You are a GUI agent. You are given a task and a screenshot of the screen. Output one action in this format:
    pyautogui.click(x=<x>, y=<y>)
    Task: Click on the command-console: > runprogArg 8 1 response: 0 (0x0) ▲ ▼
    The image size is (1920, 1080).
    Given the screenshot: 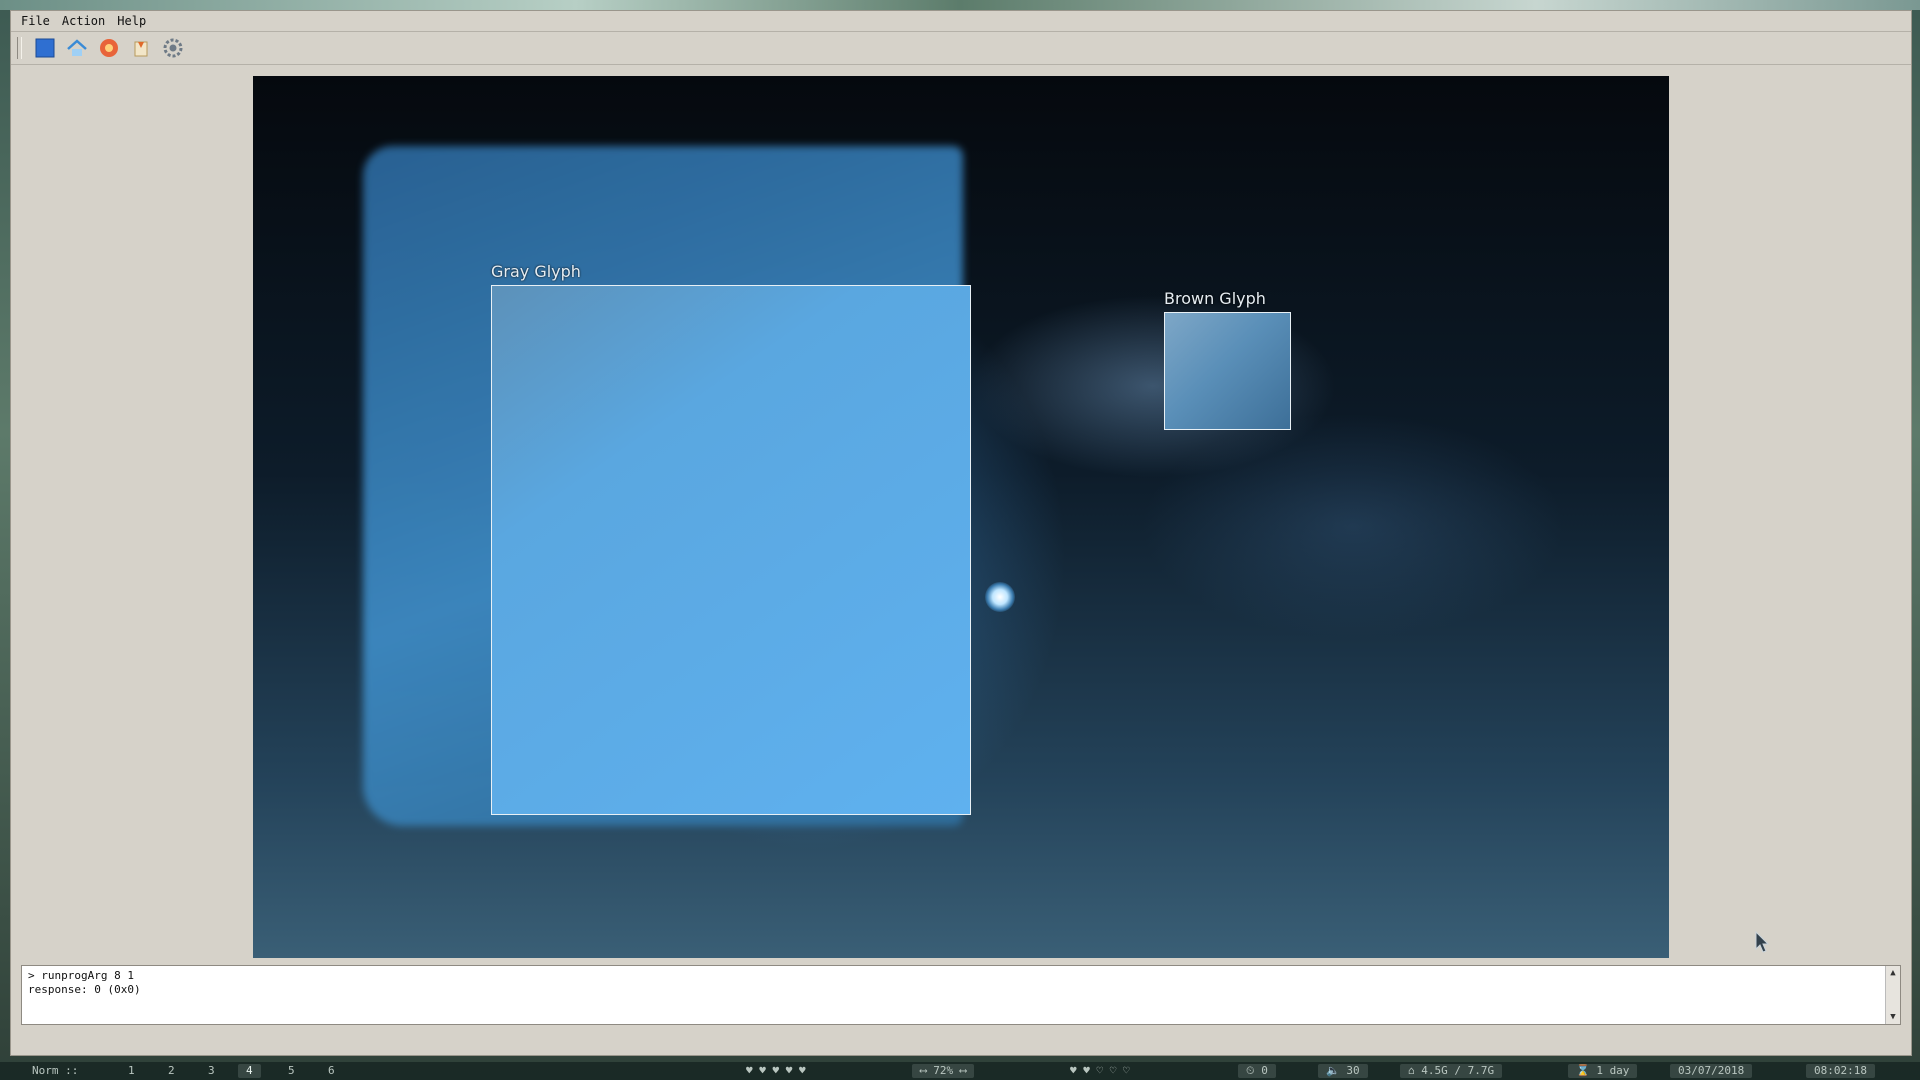 What is the action you would take?
    pyautogui.click(x=961, y=995)
    